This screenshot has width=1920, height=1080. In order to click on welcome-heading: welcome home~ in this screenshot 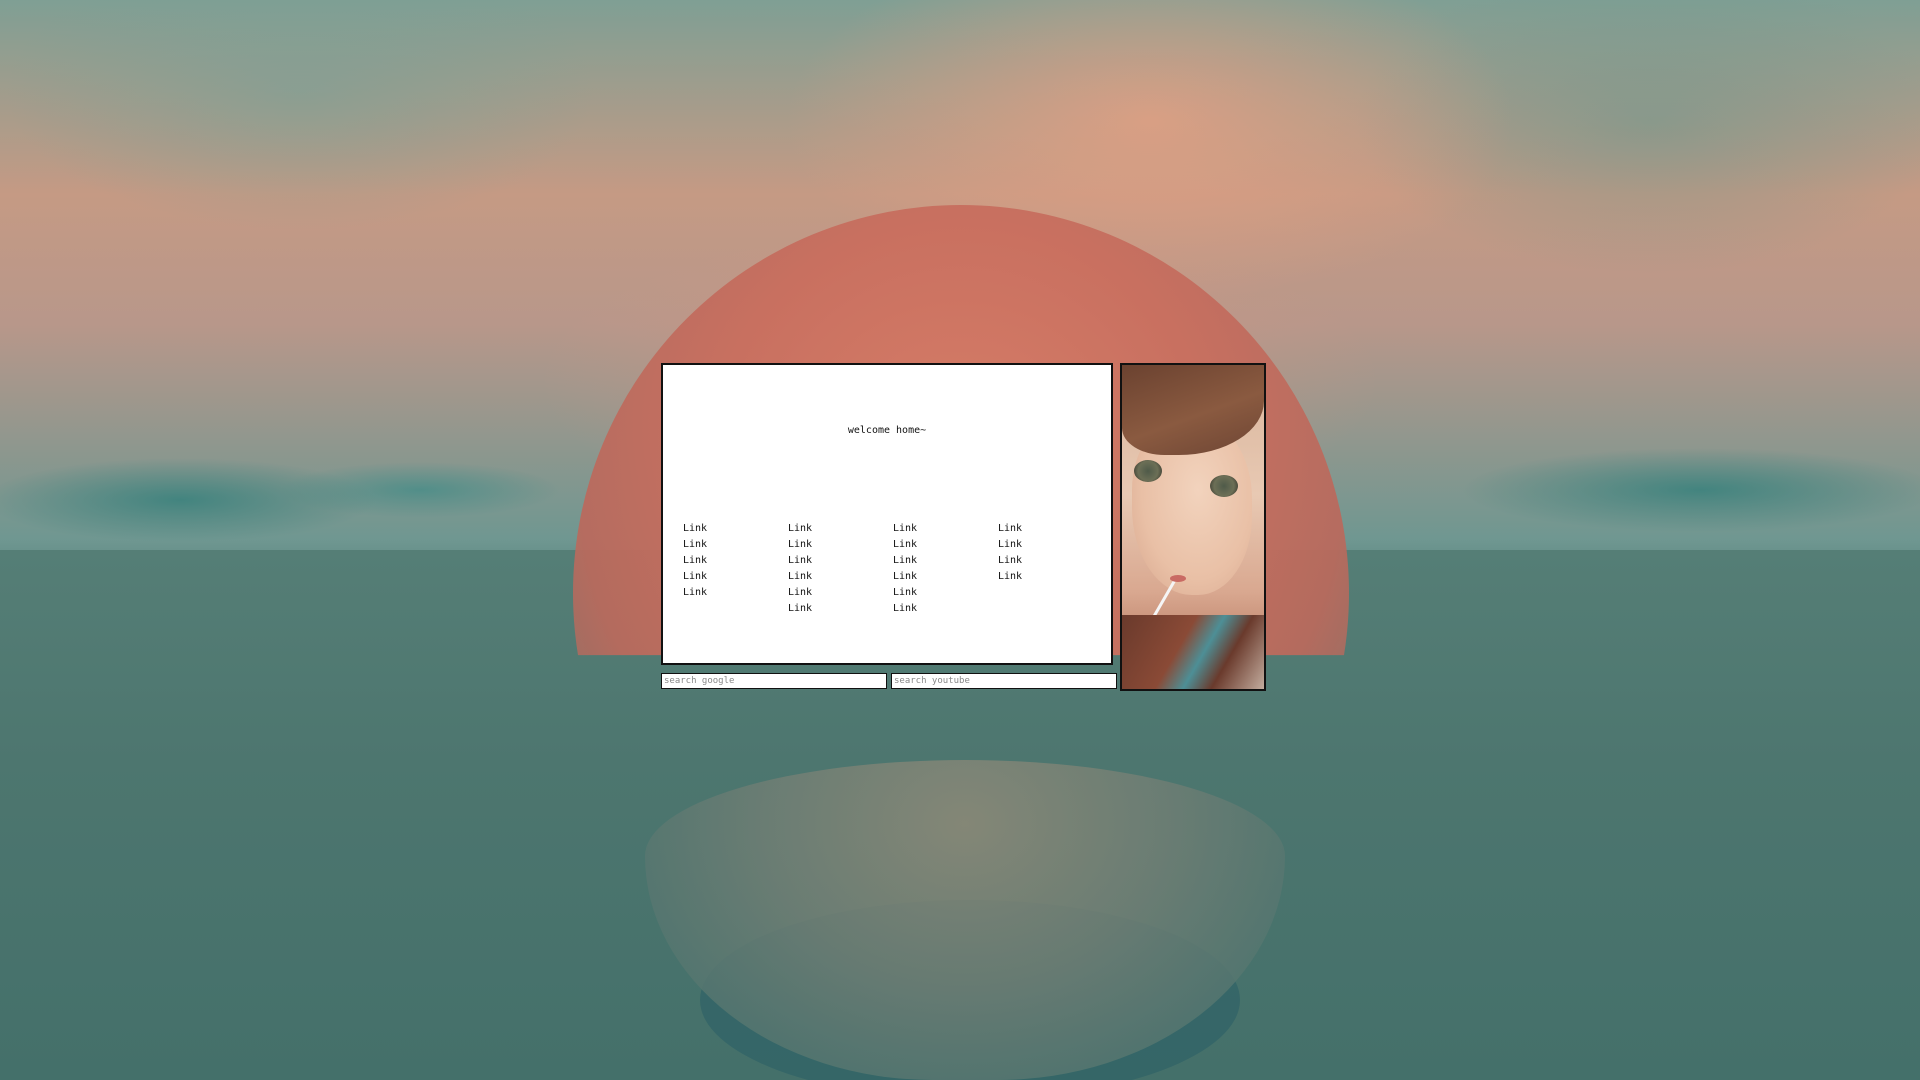, I will do `click(887, 430)`.